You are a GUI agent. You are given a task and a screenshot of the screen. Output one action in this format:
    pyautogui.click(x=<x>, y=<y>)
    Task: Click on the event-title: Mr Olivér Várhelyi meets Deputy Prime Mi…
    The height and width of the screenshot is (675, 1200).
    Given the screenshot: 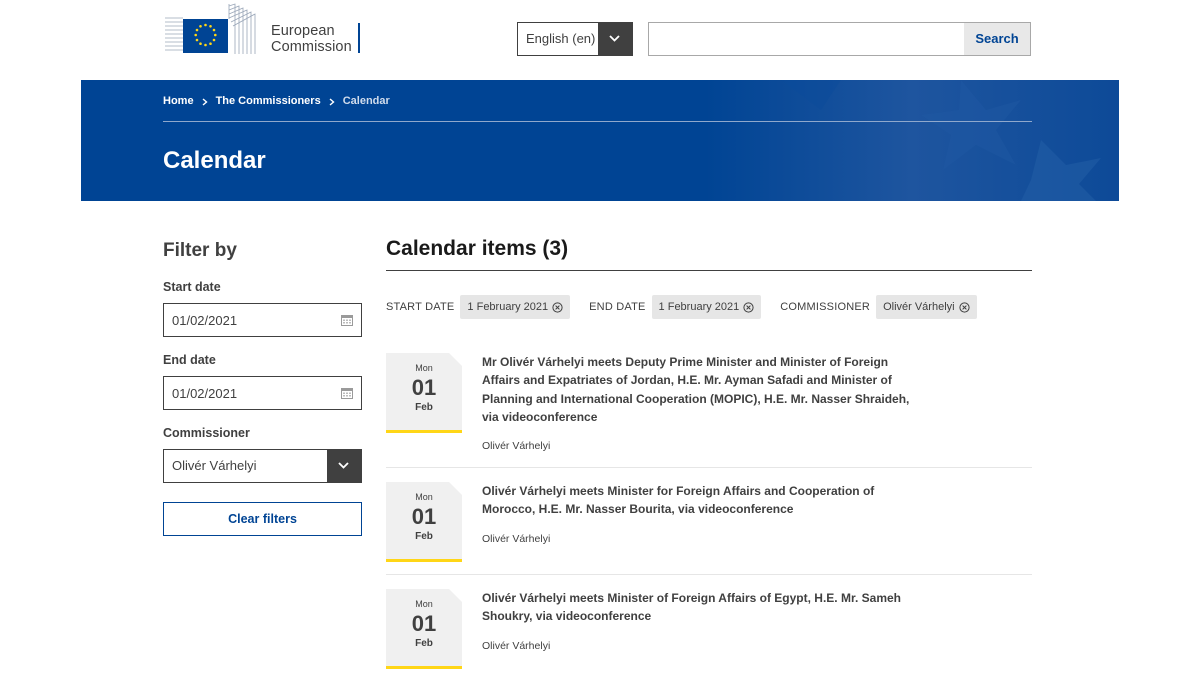 What is the action you would take?
    pyautogui.click(x=702, y=389)
    